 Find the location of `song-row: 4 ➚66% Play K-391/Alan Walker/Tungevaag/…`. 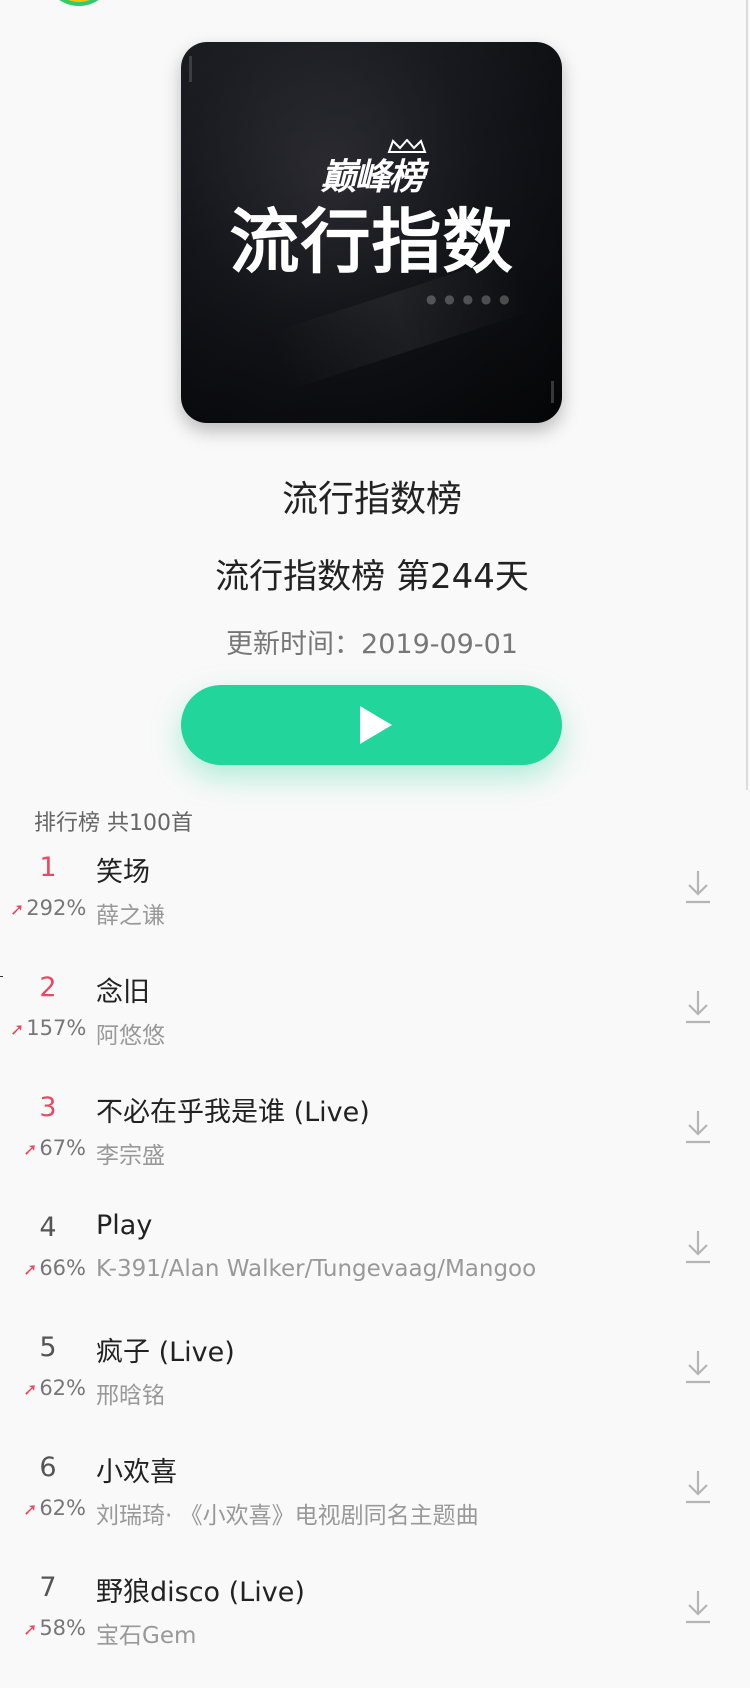

song-row: 4 ➚66% Play K-391/Alan Walker/Tungevaag/… is located at coordinates (372, 1260).